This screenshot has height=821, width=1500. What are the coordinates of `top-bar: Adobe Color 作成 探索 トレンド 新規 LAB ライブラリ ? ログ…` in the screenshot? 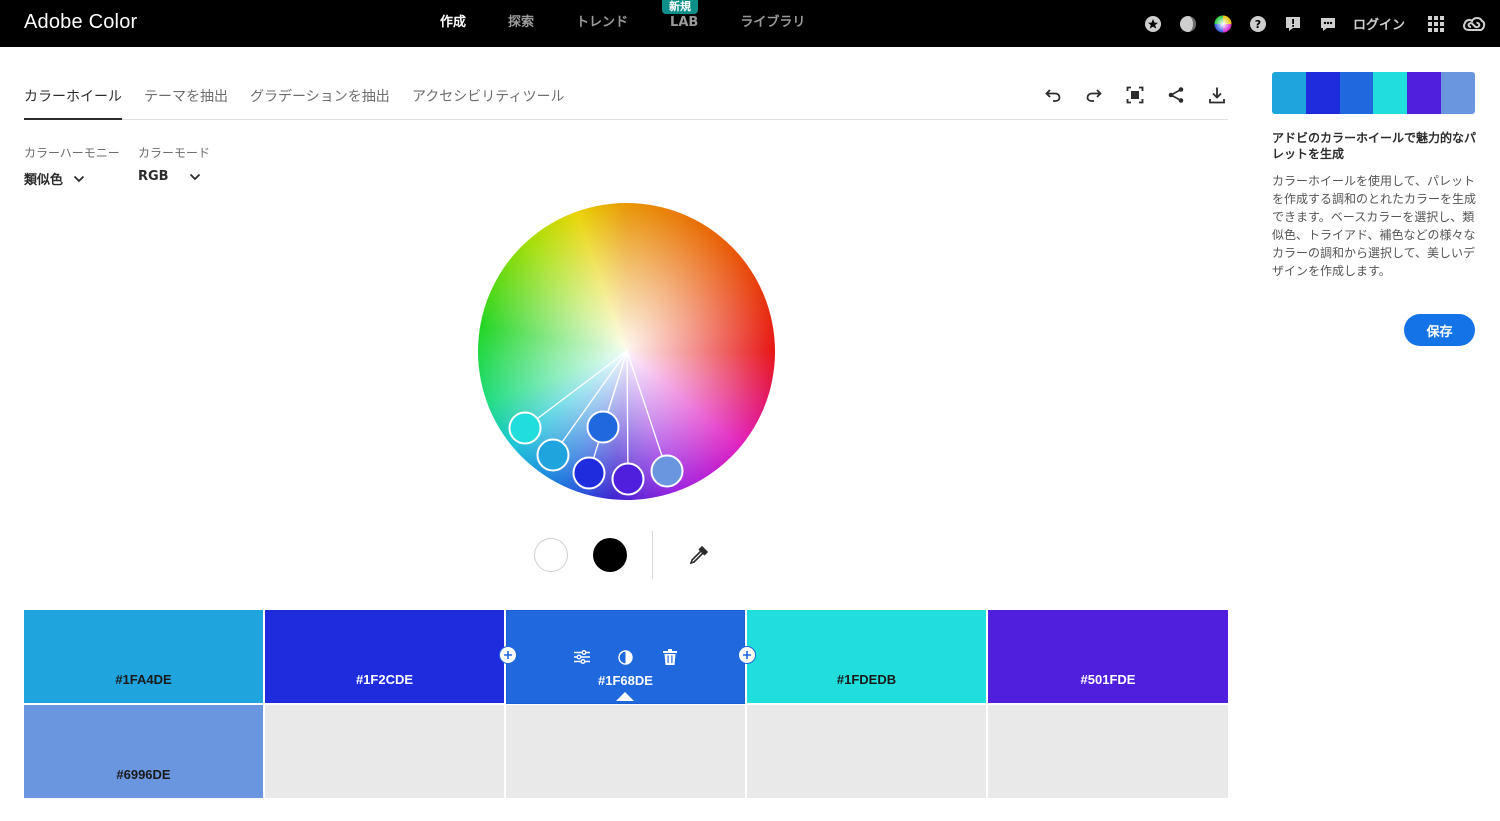 It's located at (750, 23).